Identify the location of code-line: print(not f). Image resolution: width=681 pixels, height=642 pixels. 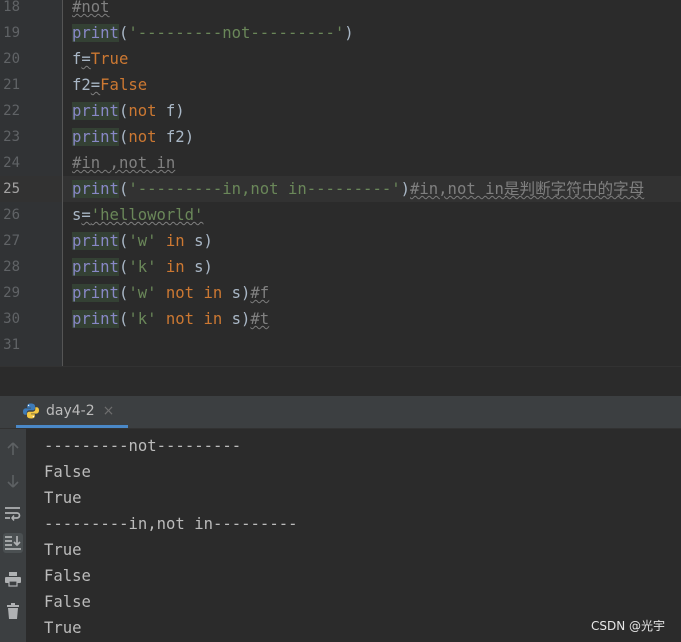
(128, 111).